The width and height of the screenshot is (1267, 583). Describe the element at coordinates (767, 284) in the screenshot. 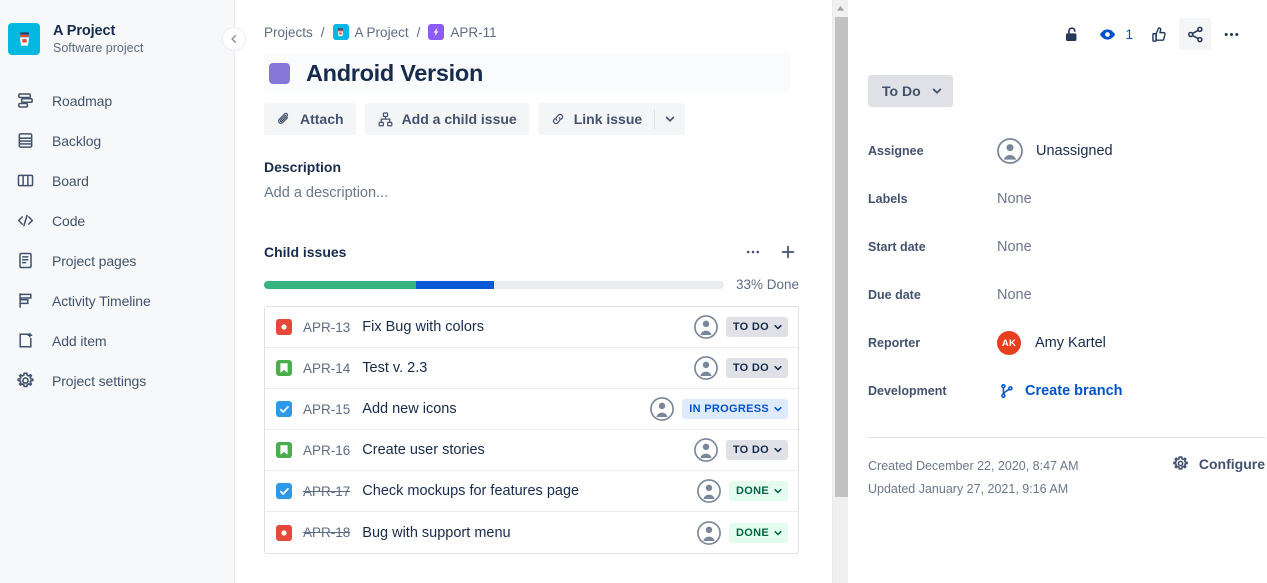

I see `progress-label: 33% Done` at that location.